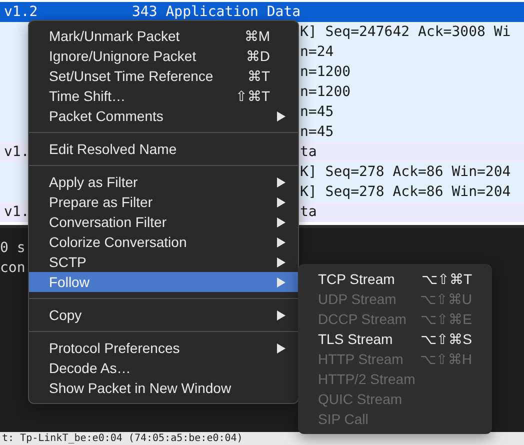 This screenshot has width=524, height=445. What do you see at coordinates (405, 32) in the screenshot?
I see `packet-cell: K] Seq=247642 Ack=3008 Wi` at bounding box center [405, 32].